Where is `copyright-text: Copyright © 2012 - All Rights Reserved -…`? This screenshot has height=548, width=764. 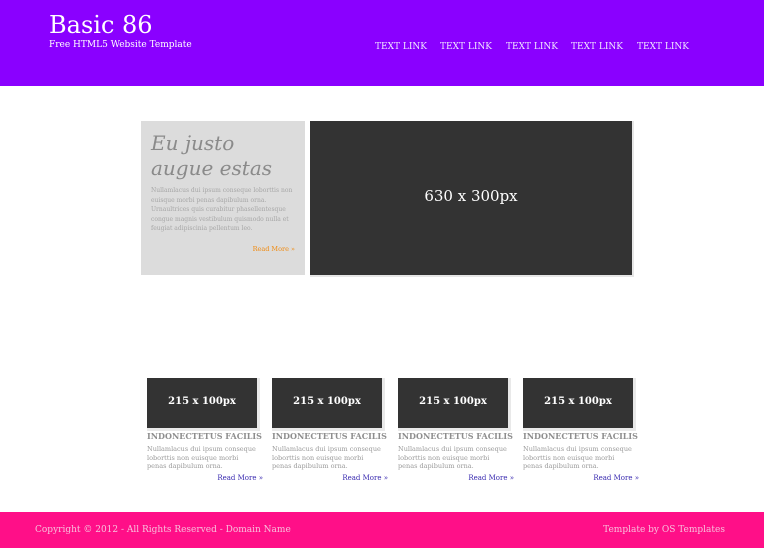
copyright-text: Copyright © 2012 - All Rights Reserved -… is located at coordinates (163, 530).